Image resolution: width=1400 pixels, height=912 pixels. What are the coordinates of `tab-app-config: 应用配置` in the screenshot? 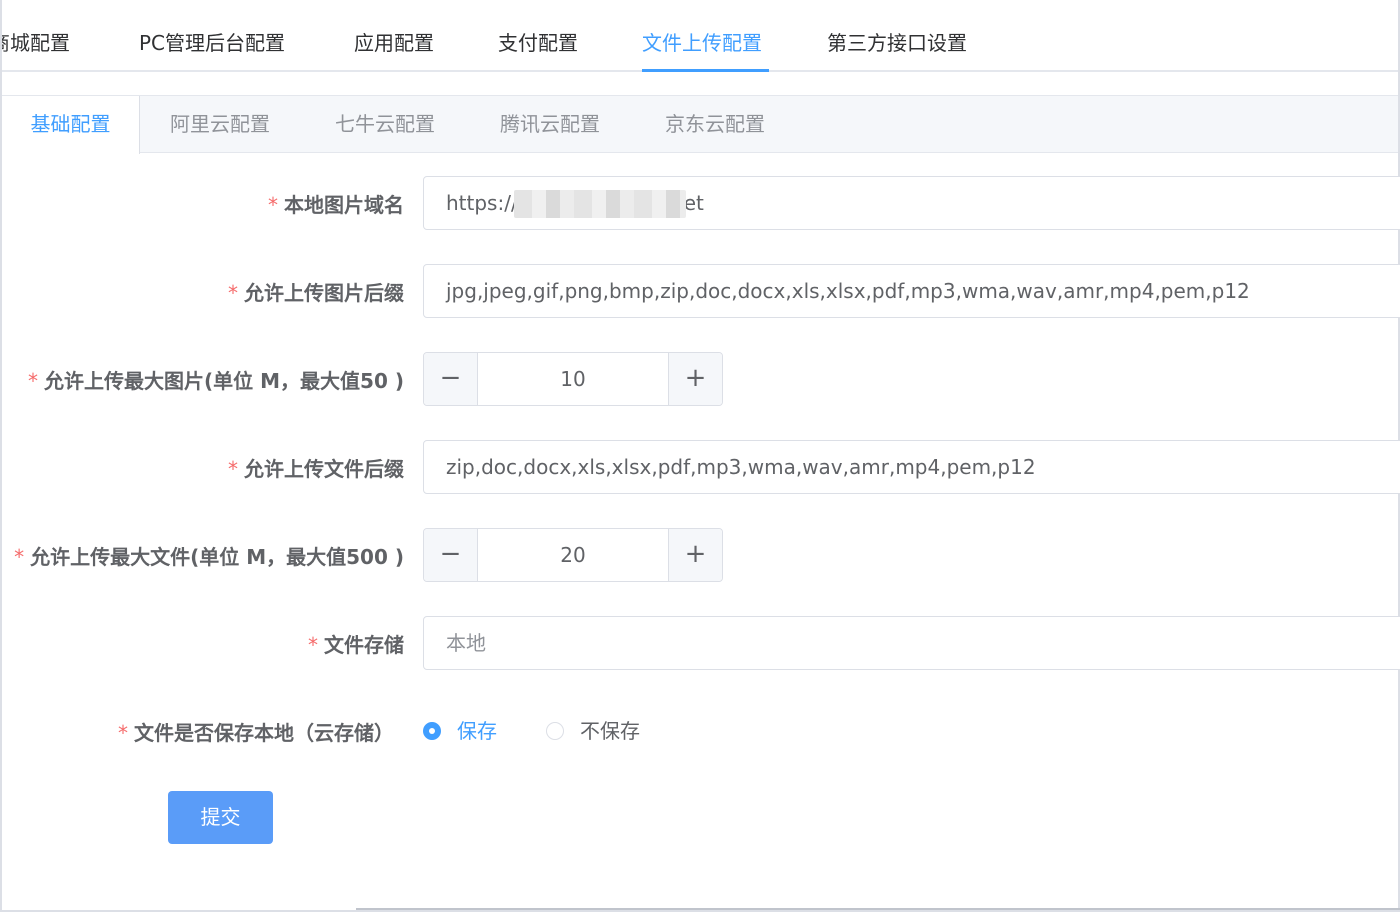 It's located at (394, 43).